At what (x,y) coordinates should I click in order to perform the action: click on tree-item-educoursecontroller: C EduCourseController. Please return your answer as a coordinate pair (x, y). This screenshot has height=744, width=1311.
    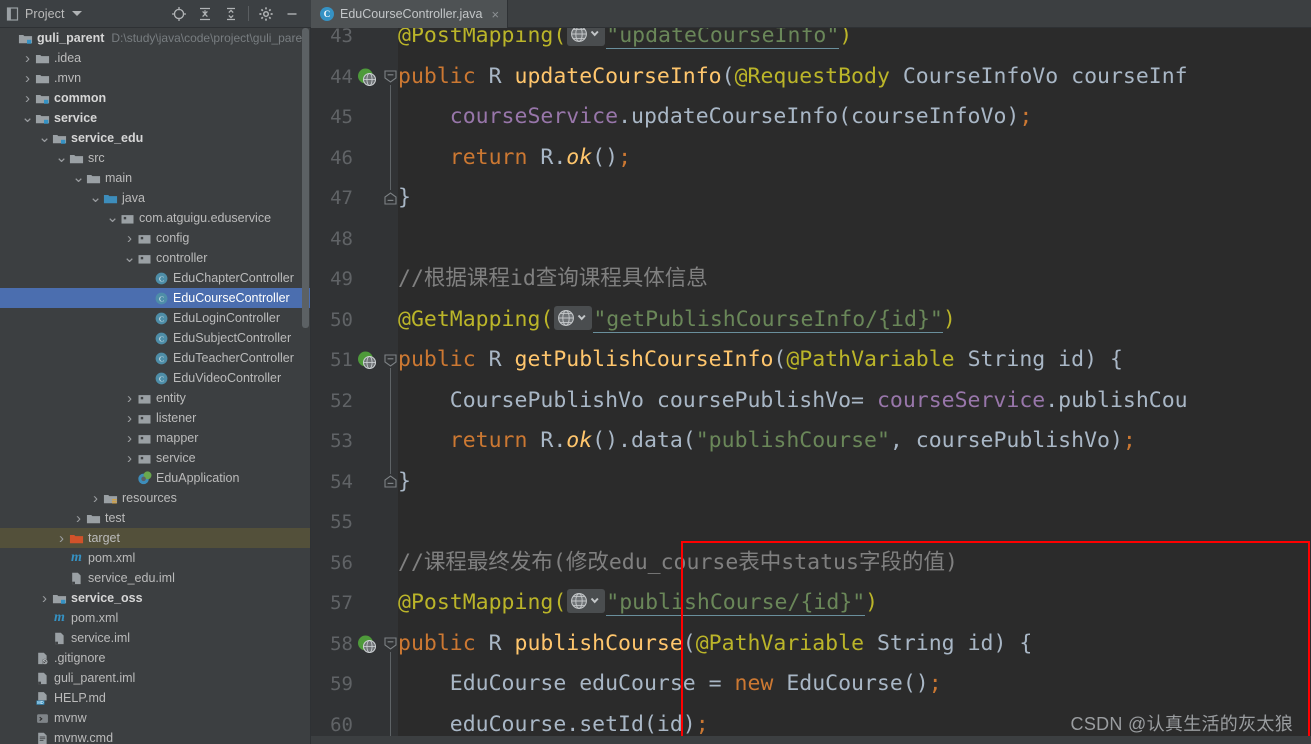
    Looking at the image, I should click on (155, 298).